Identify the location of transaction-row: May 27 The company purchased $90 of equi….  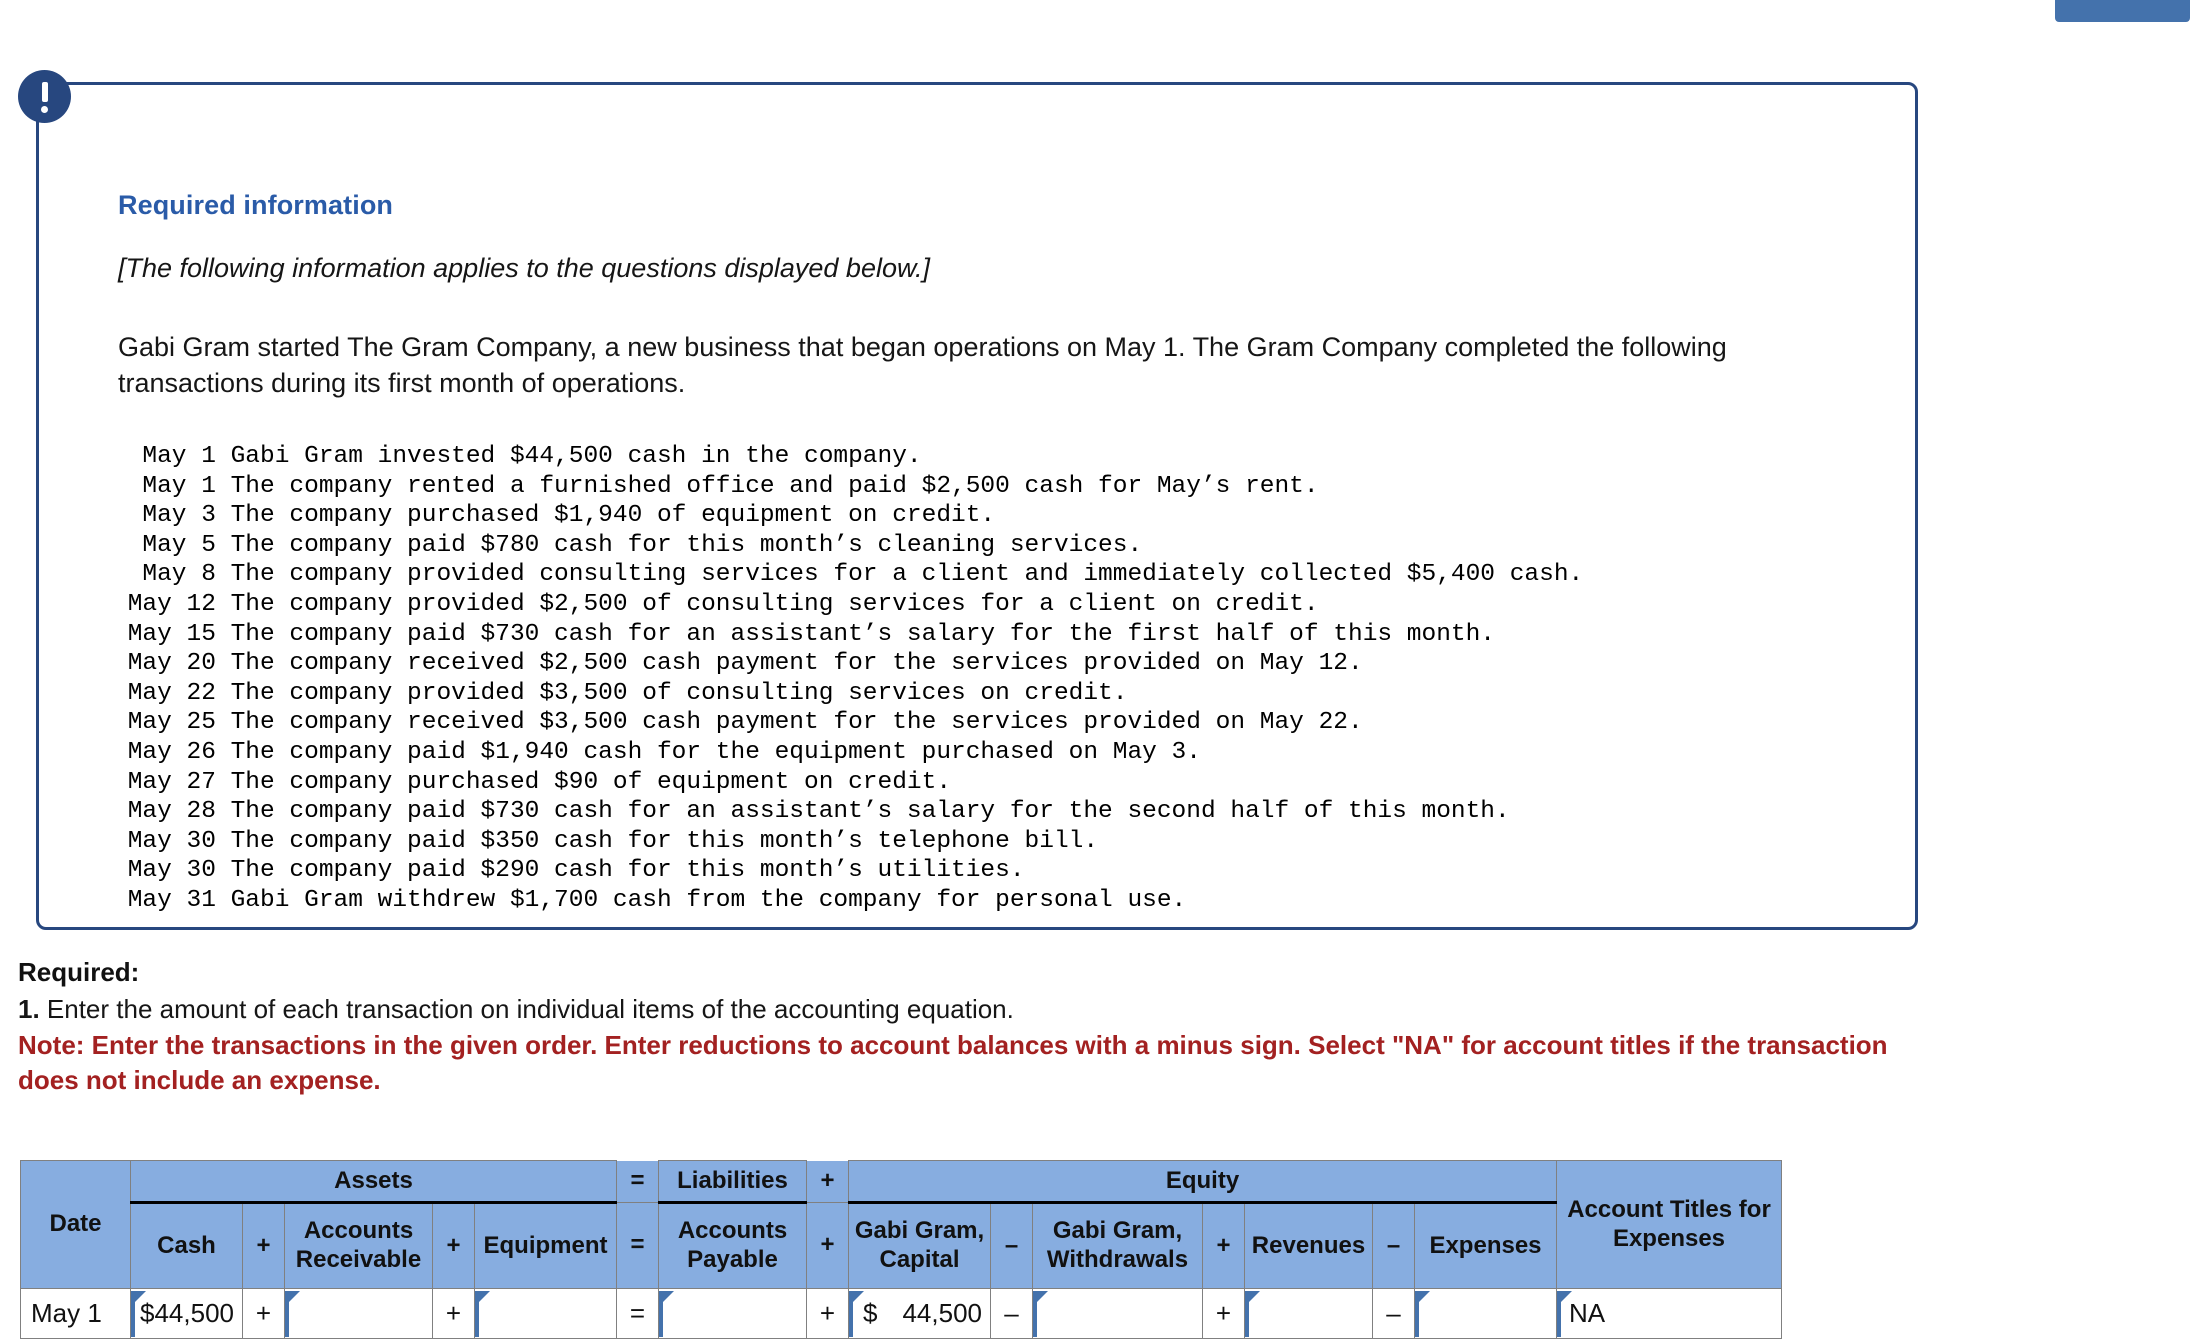
(848, 783).